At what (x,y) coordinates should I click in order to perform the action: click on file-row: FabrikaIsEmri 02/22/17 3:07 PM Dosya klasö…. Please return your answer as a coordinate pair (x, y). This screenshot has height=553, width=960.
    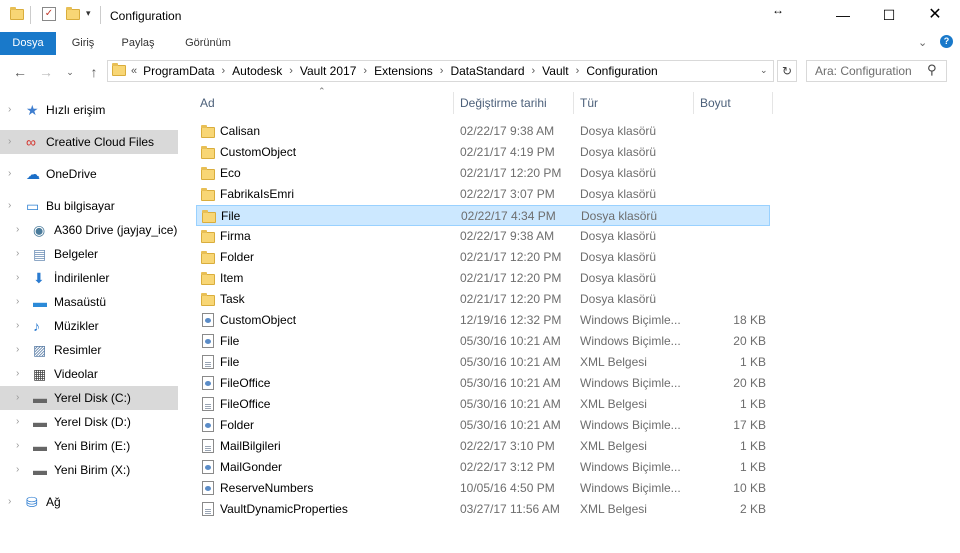
    Looking at the image, I should click on (483, 194).